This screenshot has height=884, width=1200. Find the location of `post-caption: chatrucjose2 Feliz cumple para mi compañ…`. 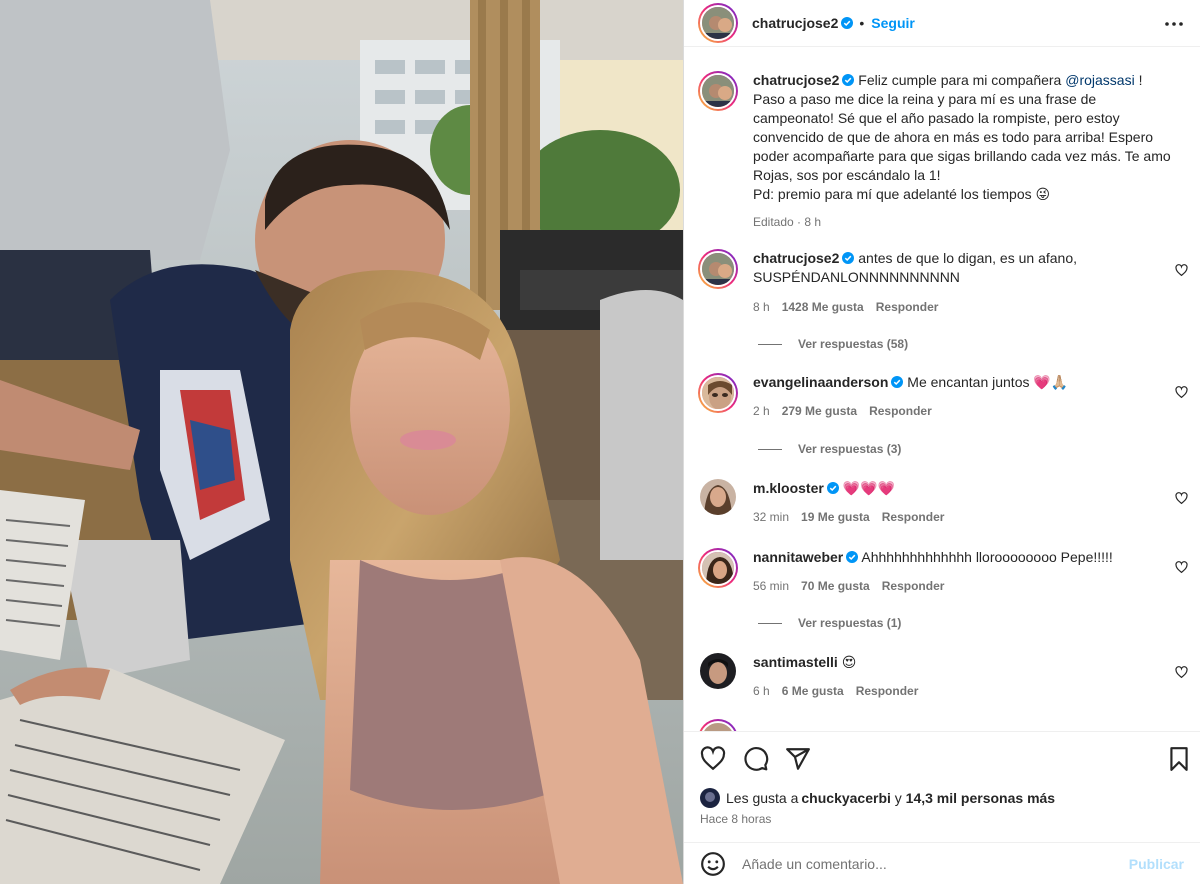

post-caption: chatrucjose2 Feliz cumple para mi compañ… is located at coordinates (944, 156).